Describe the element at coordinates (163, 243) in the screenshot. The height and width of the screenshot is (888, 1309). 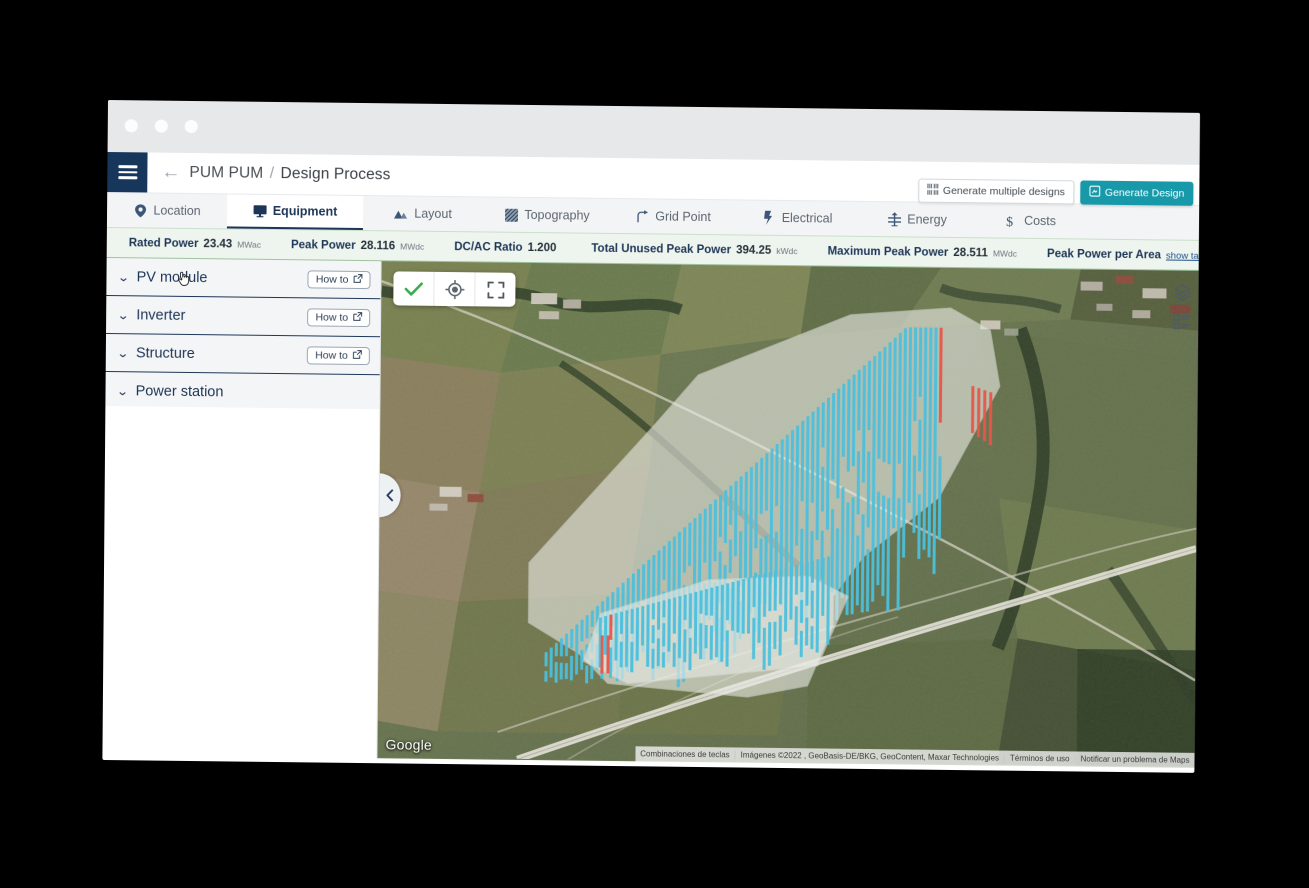
I see `stat-label: Rated Power` at that location.